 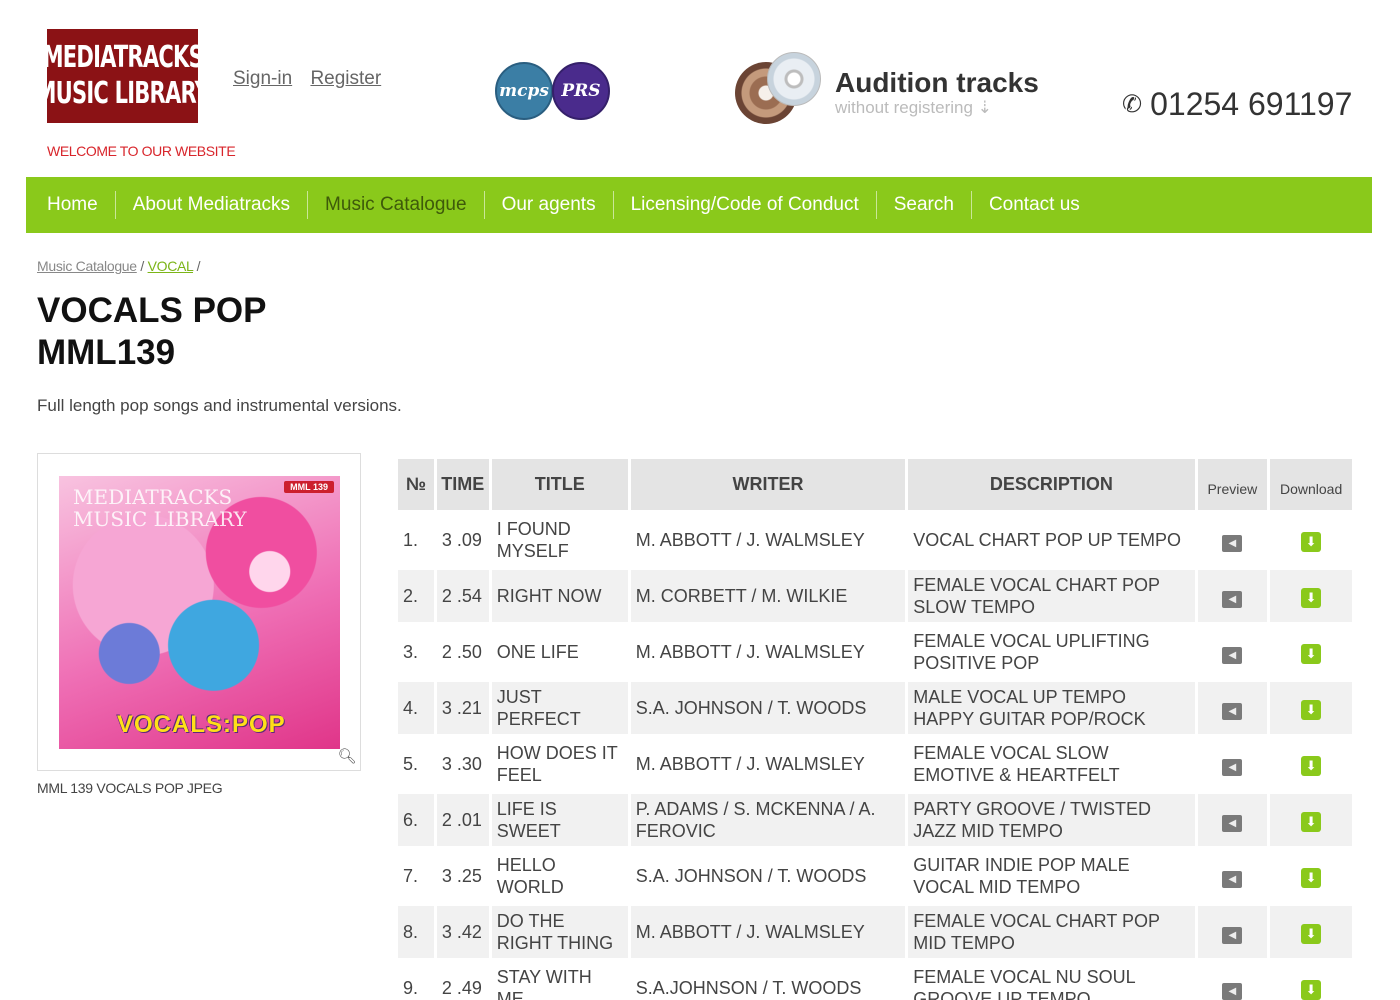 What do you see at coordinates (1051, 820) in the screenshot?
I see `track-description: PARTY GROOVE / TWISTED JAZZ MID TEMPO` at bounding box center [1051, 820].